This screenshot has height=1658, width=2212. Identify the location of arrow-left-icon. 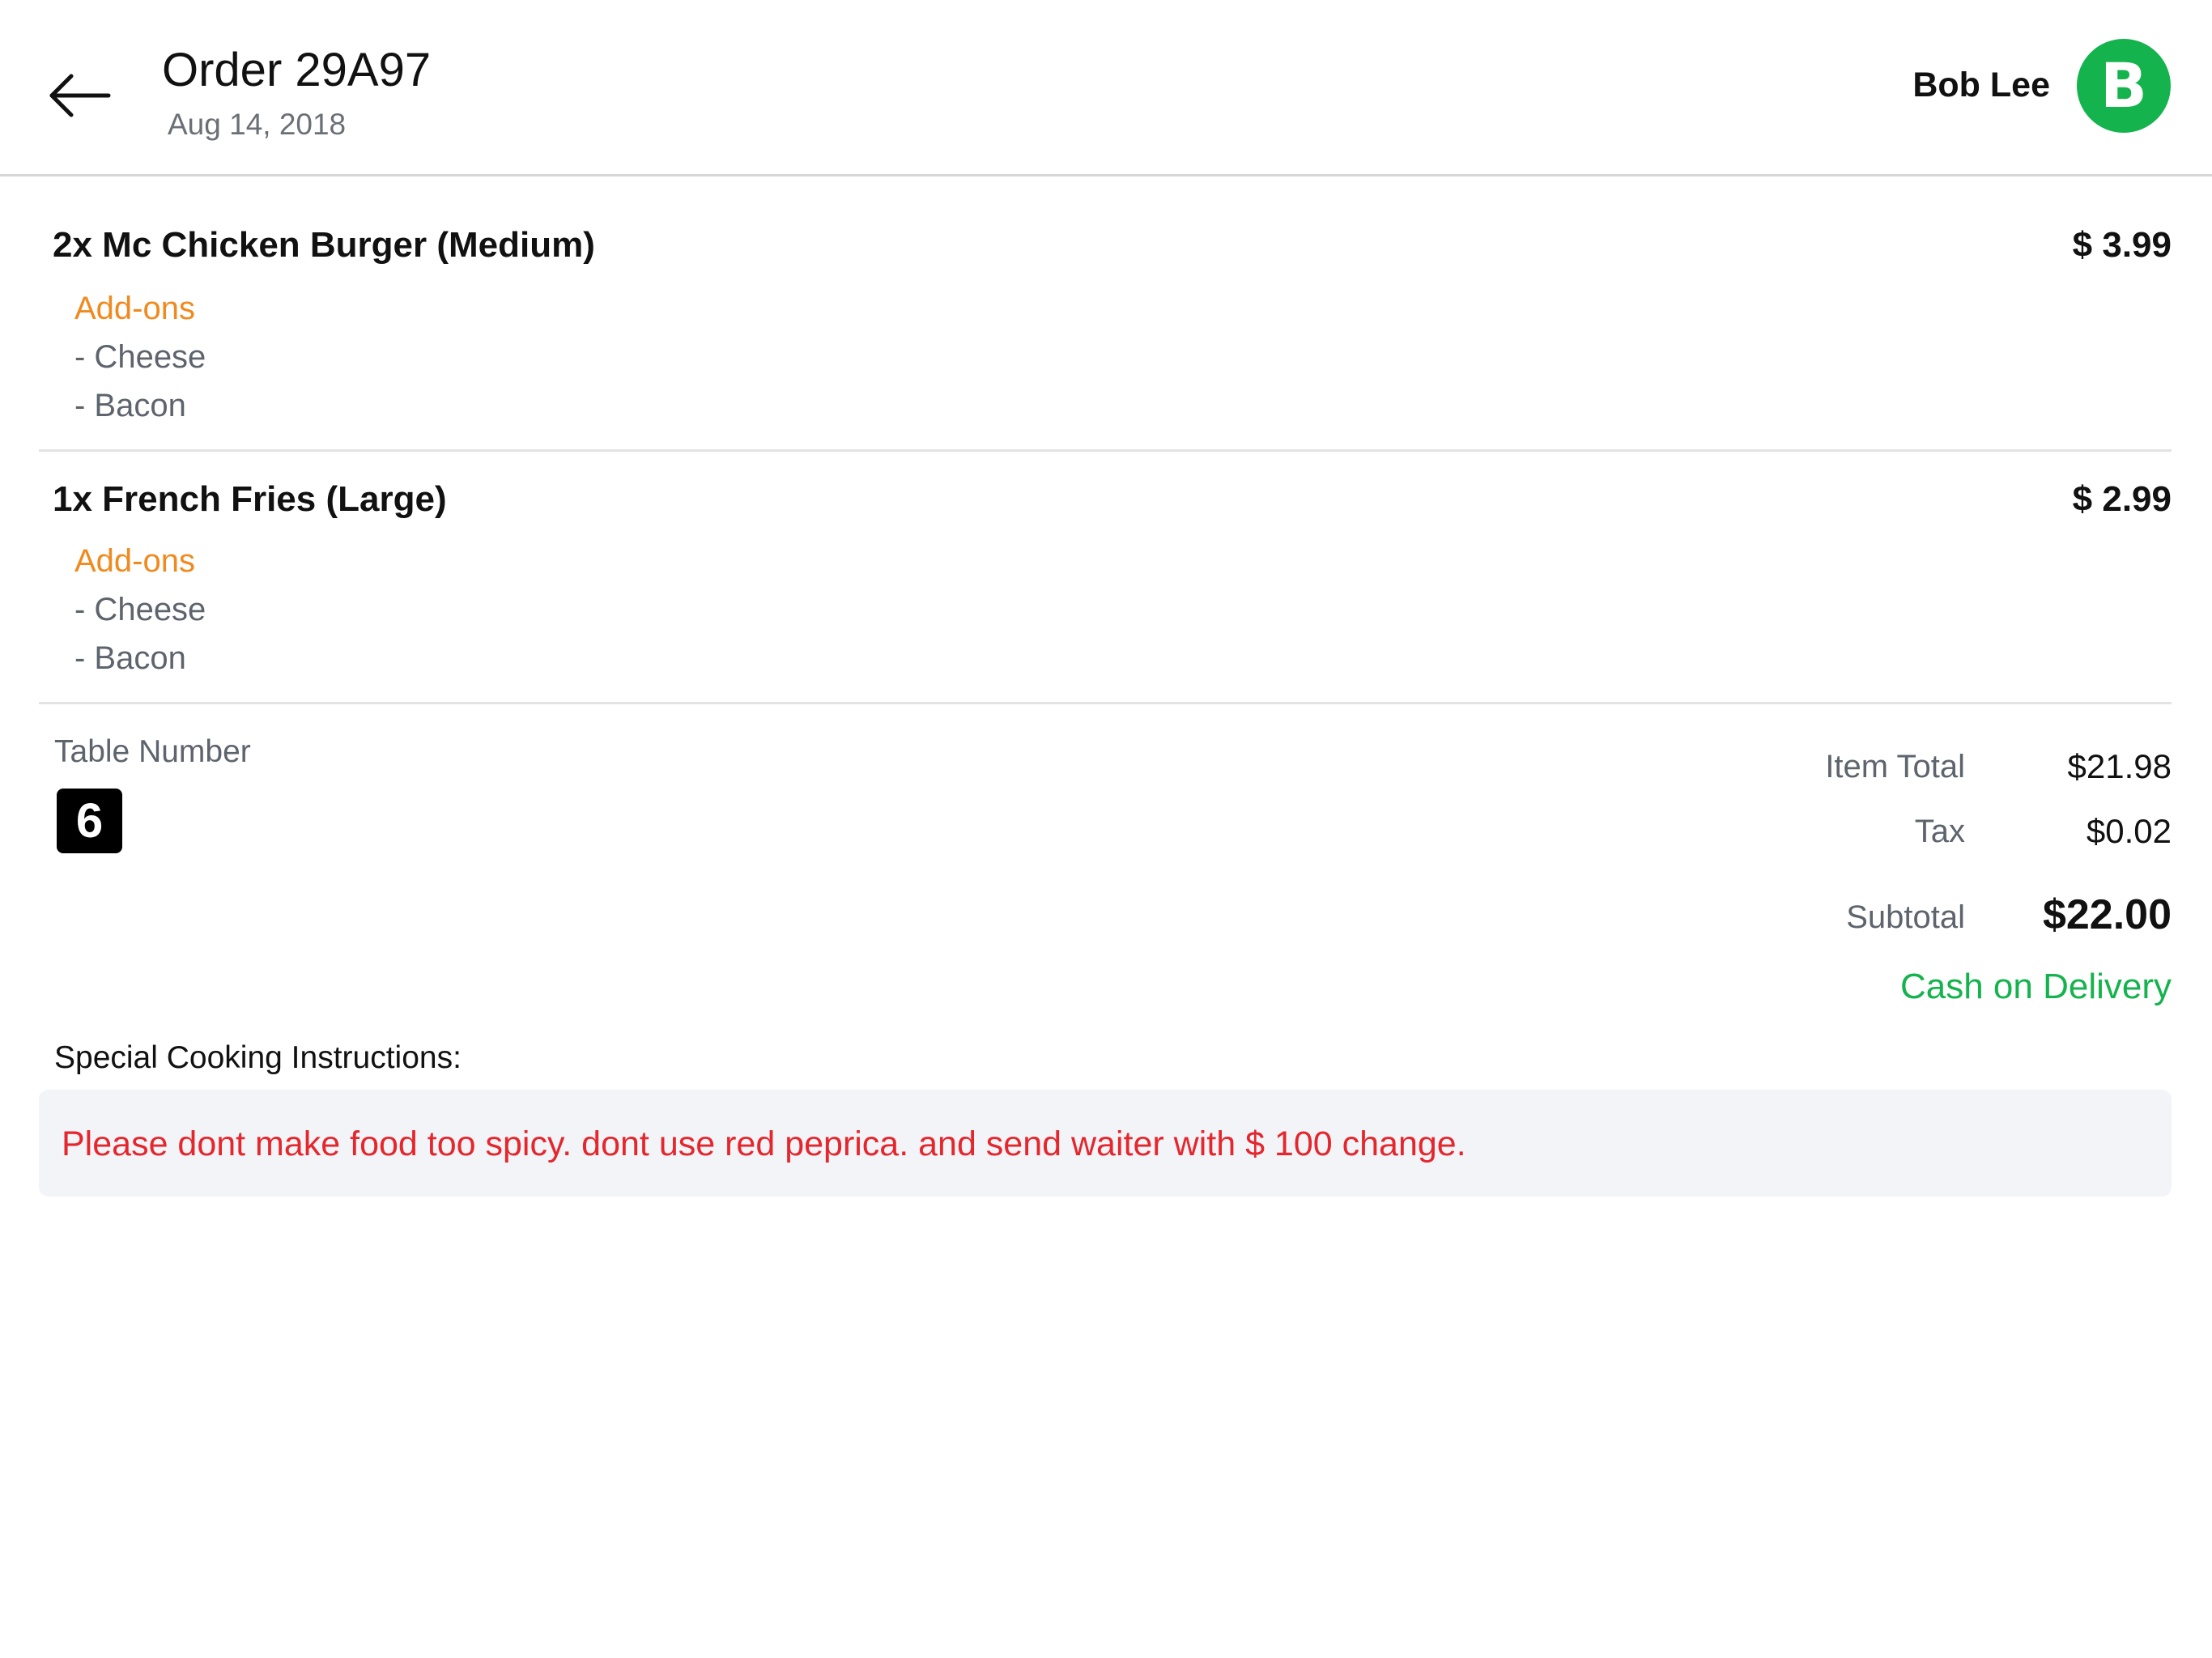
(80, 95).